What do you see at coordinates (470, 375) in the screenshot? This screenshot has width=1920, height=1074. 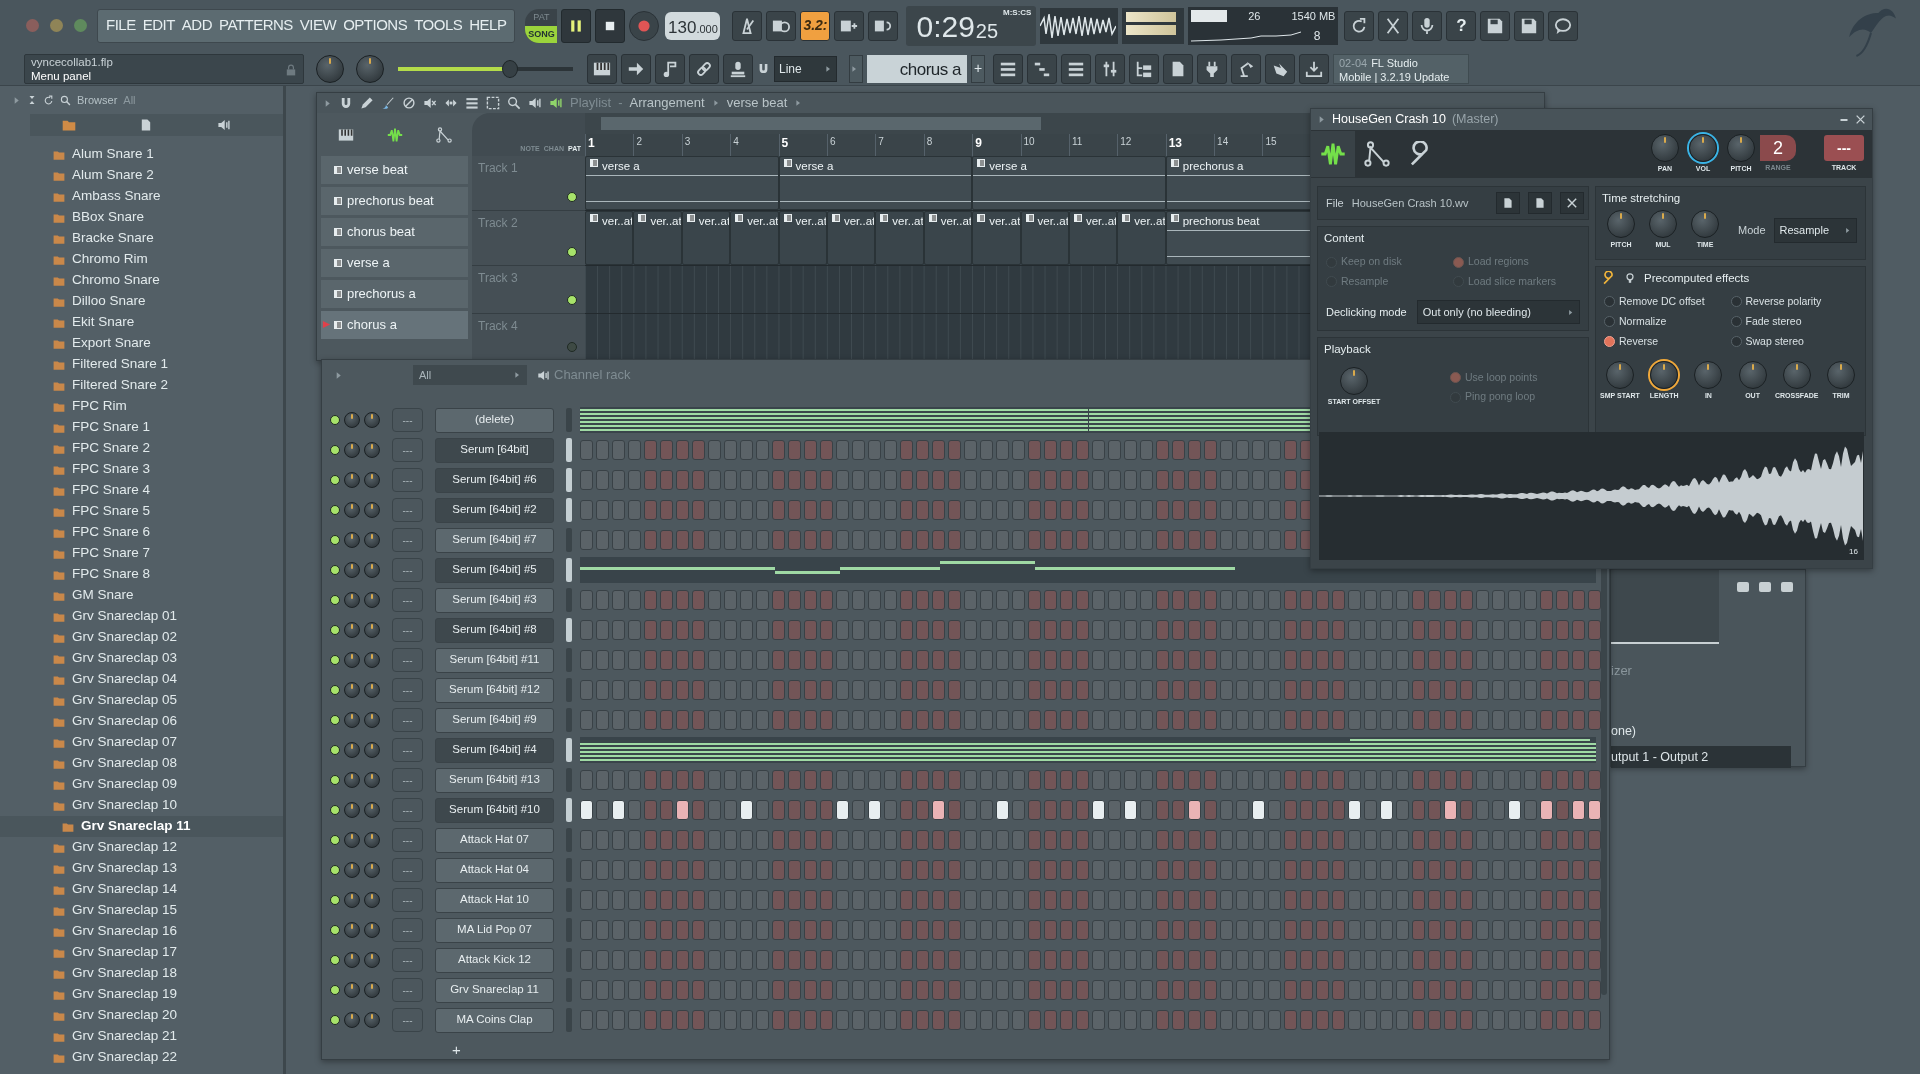 I see `group-filter-dropdown: All` at bounding box center [470, 375].